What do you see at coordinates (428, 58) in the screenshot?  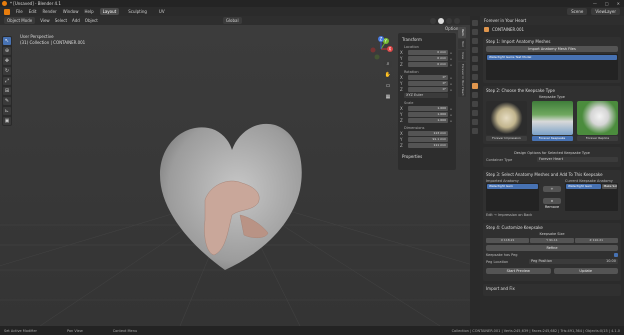 I see `location-y-field: 0 mm` at bounding box center [428, 58].